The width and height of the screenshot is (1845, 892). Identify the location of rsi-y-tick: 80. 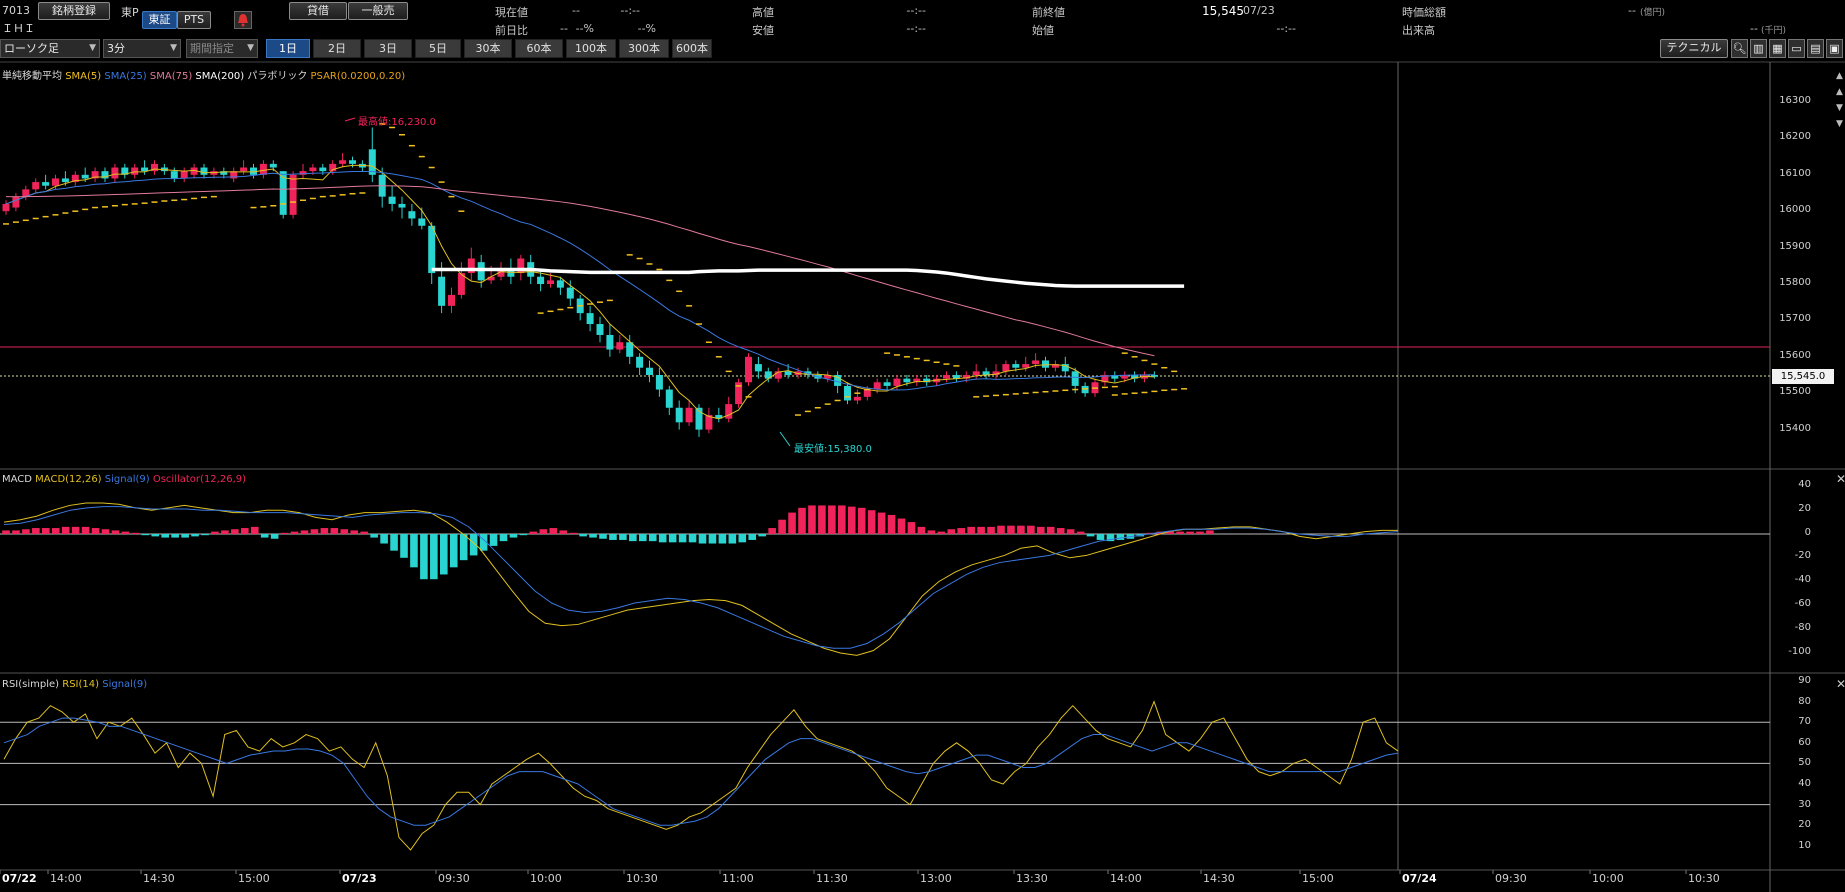
(1804, 701).